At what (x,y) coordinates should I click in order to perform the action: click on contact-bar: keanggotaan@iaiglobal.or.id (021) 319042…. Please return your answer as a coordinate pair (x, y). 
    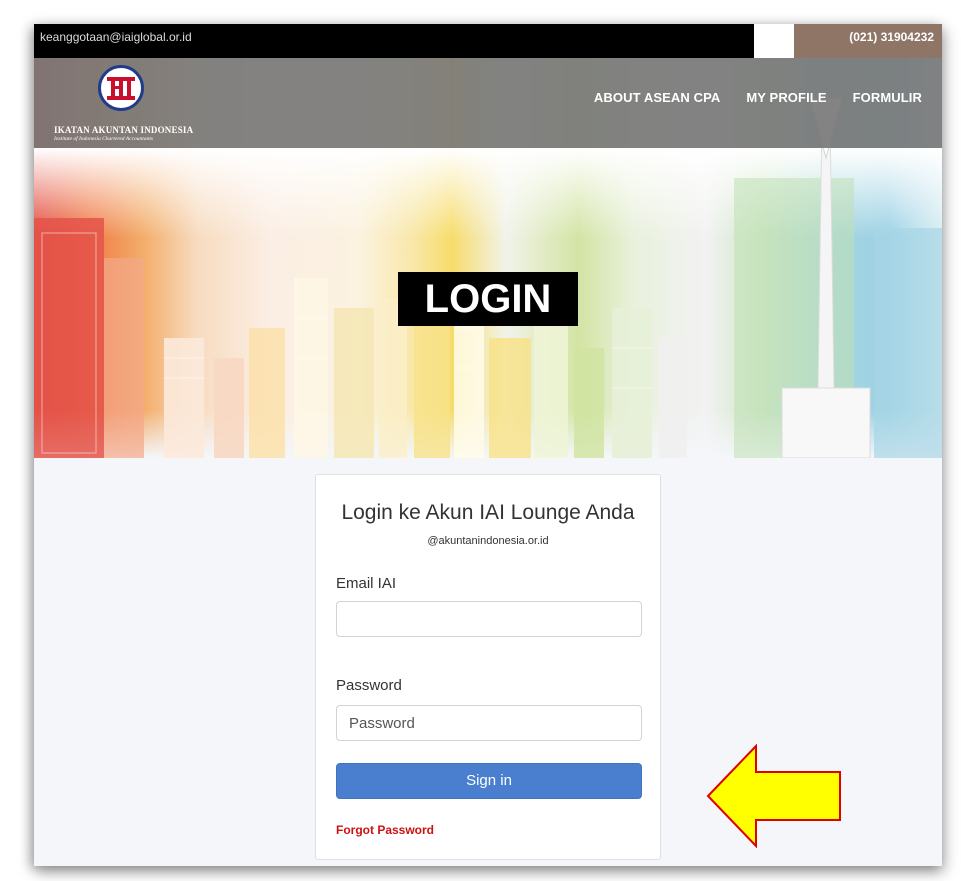
    Looking at the image, I should click on (488, 41).